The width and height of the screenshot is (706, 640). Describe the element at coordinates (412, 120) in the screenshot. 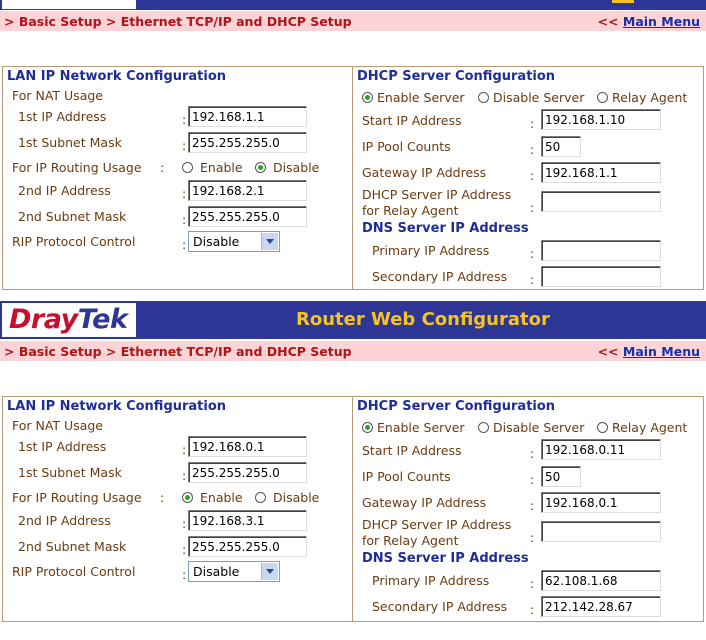

I see `start-ip-label: Start IP Address` at that location.